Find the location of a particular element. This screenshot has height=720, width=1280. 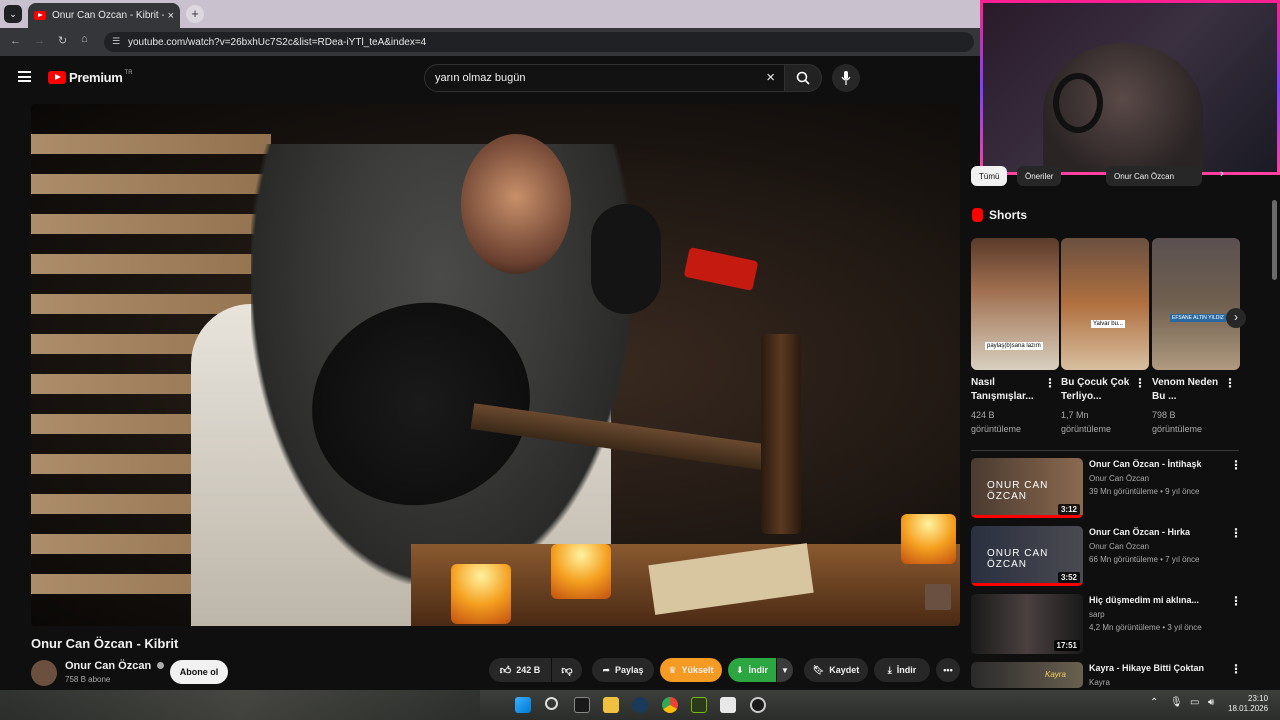

video-duration: 17:51 is located at coordinates (1066, 645).